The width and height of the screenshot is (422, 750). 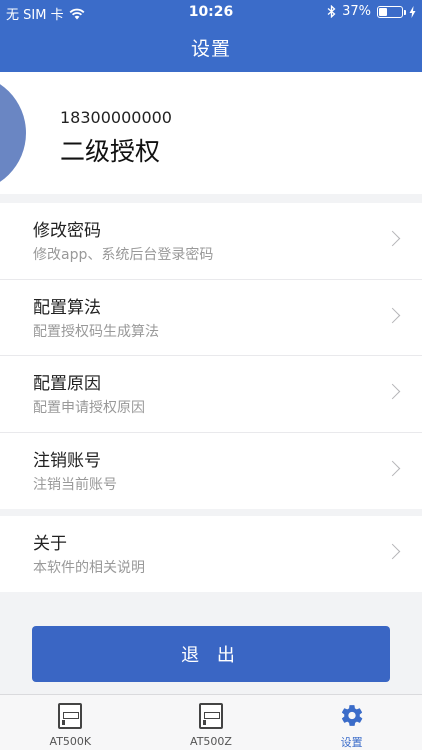 I want to click on settings-item-configure-reason: 配置原因 配置申请授权原因, so click(x=211, y=394).